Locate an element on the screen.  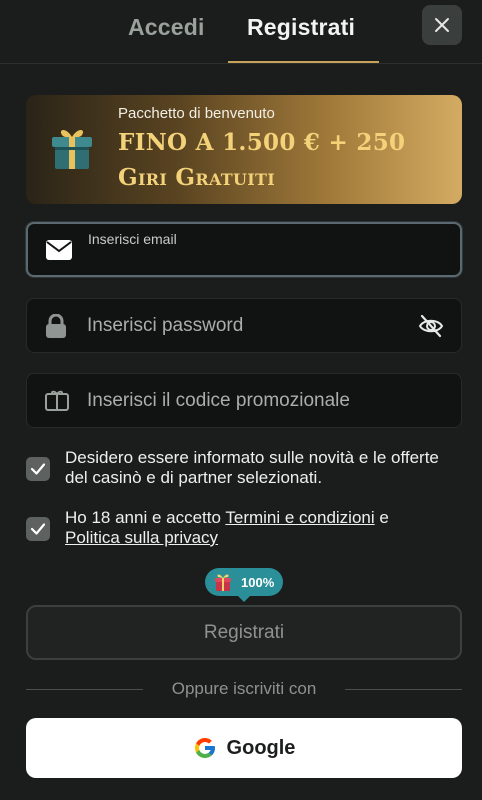
progress-badge: 100% is located at coordinates (244, 585).